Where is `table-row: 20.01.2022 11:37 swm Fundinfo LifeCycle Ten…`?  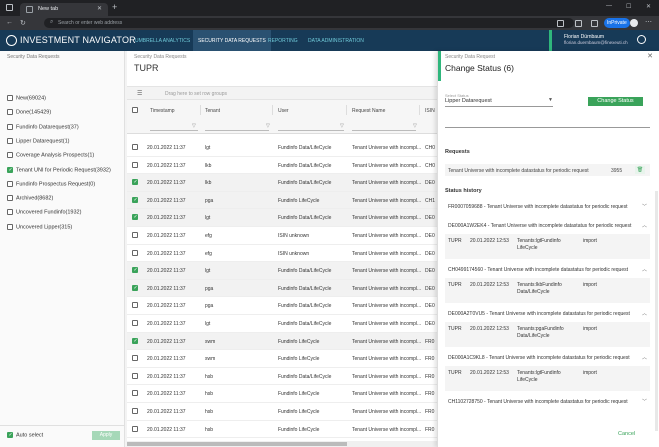
table-row: 20.01.2022 11:37 swm Fundinfo LifeCycle Ten… is located at coordinates (282, 341).